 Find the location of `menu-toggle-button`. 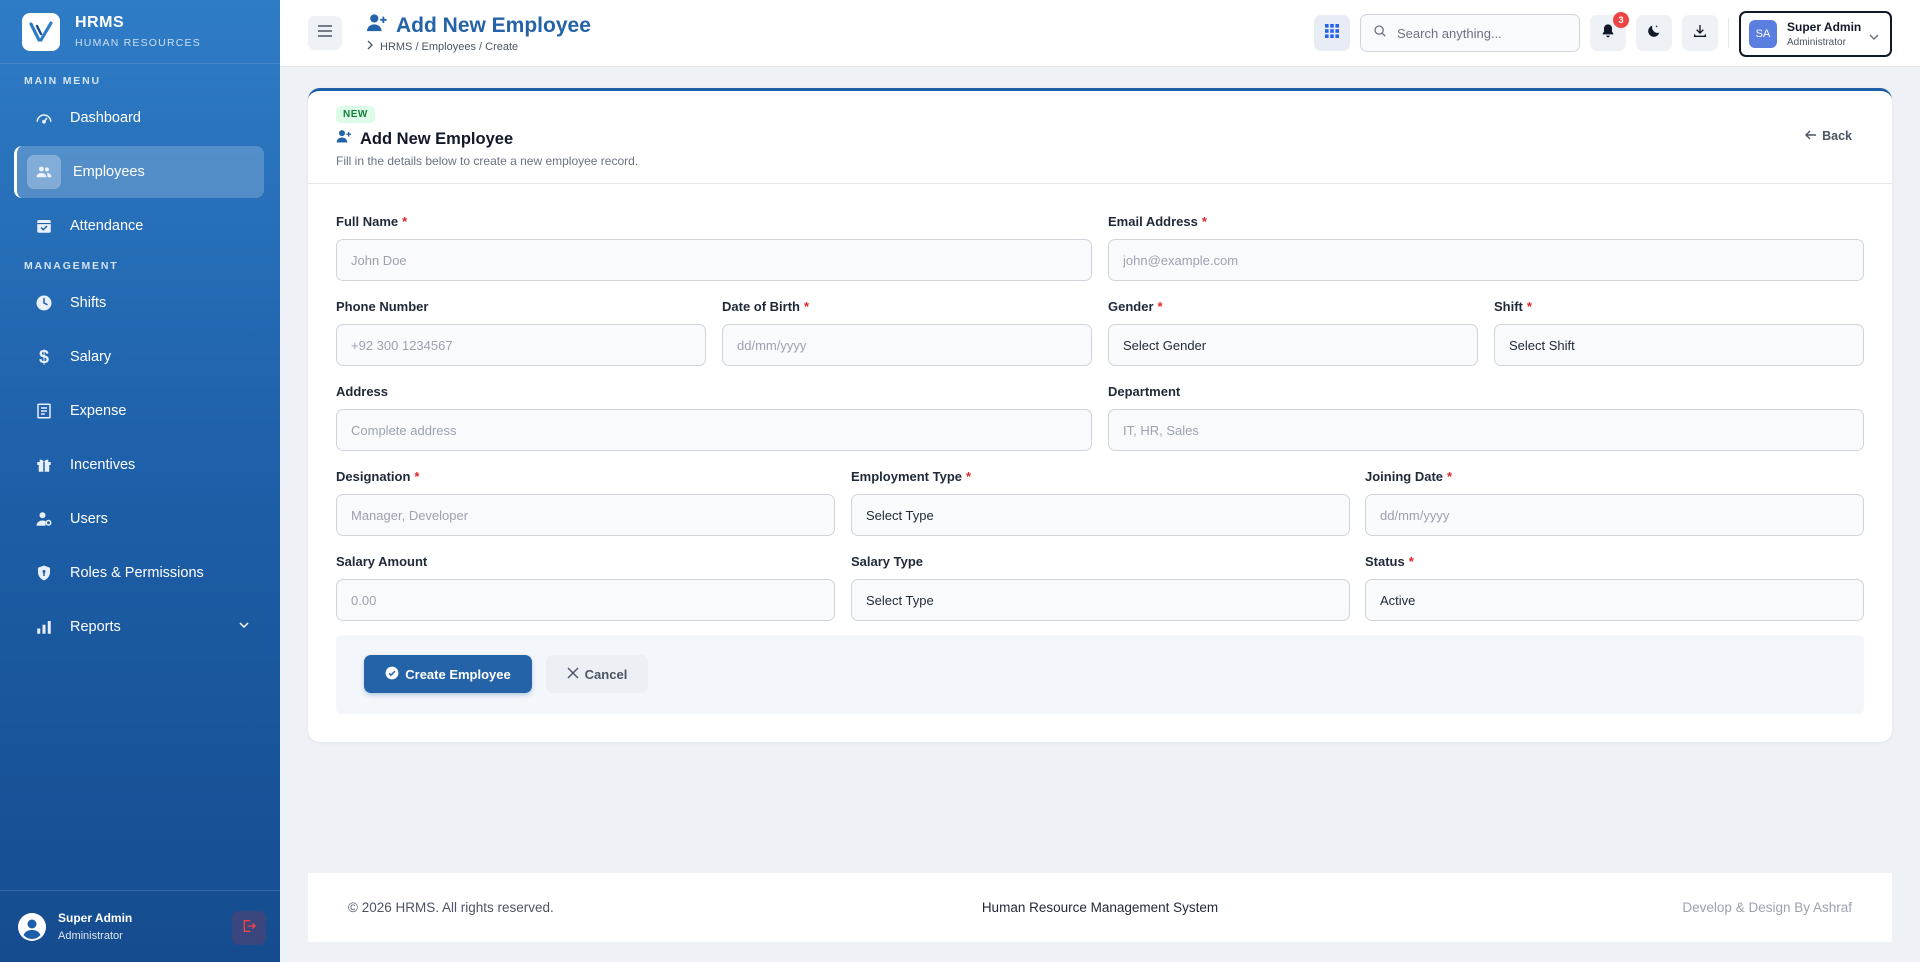

menu-toggle-button is located at coordinates (325, 33).